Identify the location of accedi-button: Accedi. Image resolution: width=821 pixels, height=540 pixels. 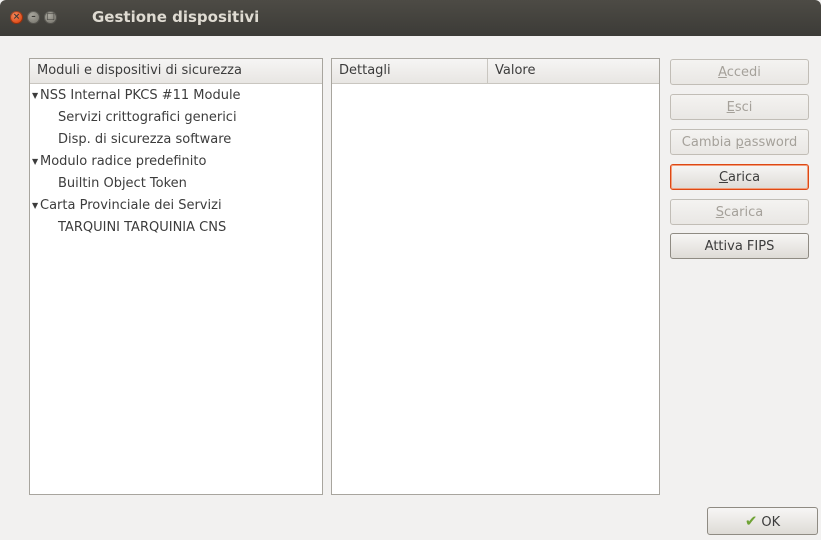
(739, 72).